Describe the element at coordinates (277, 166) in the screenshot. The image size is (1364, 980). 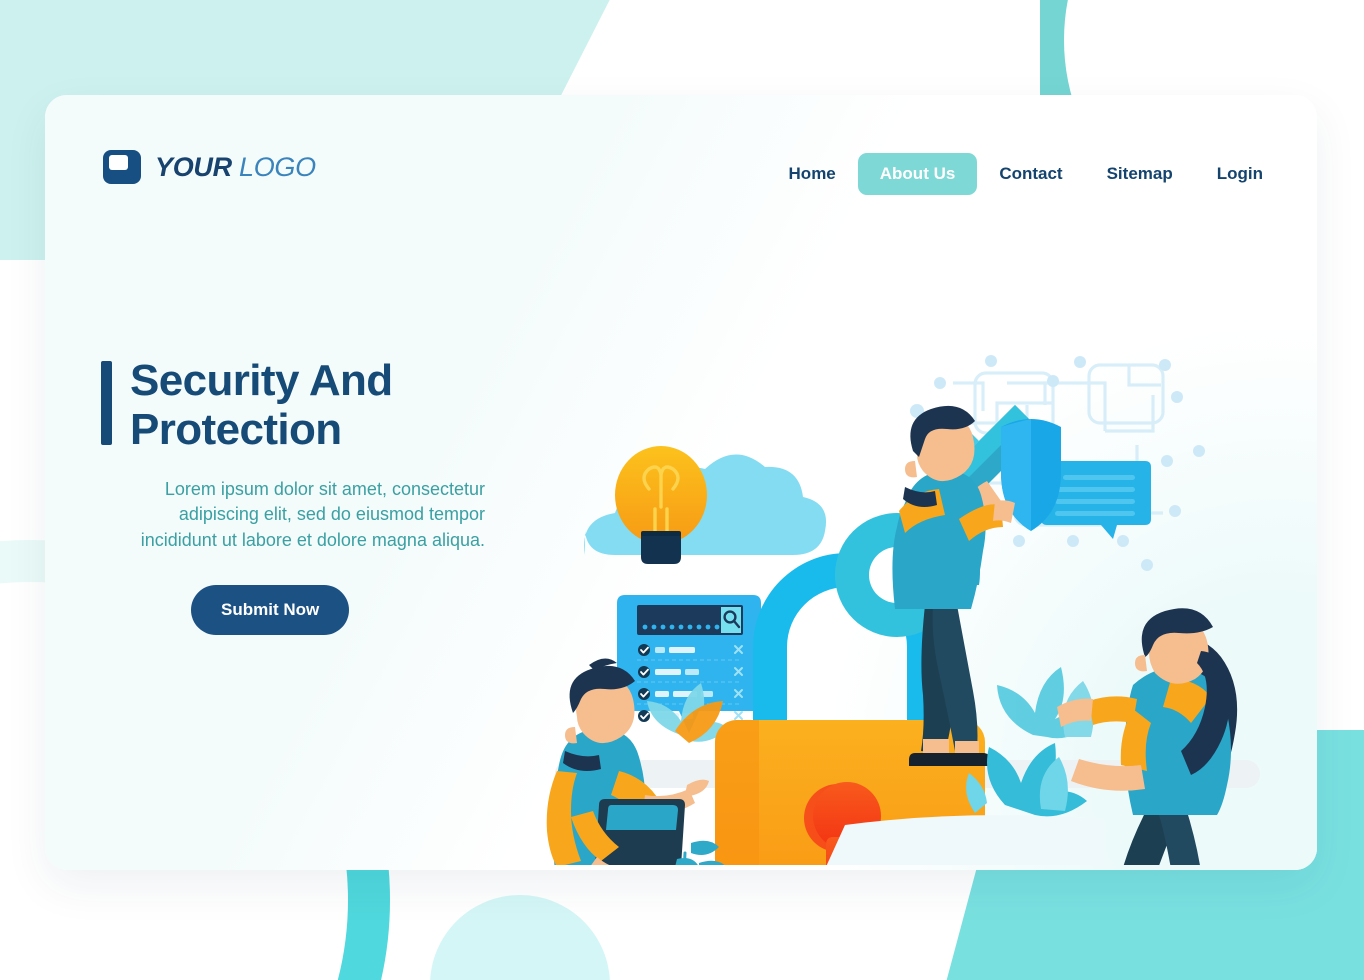
I see `logo-word-2: LOGO` at that location.